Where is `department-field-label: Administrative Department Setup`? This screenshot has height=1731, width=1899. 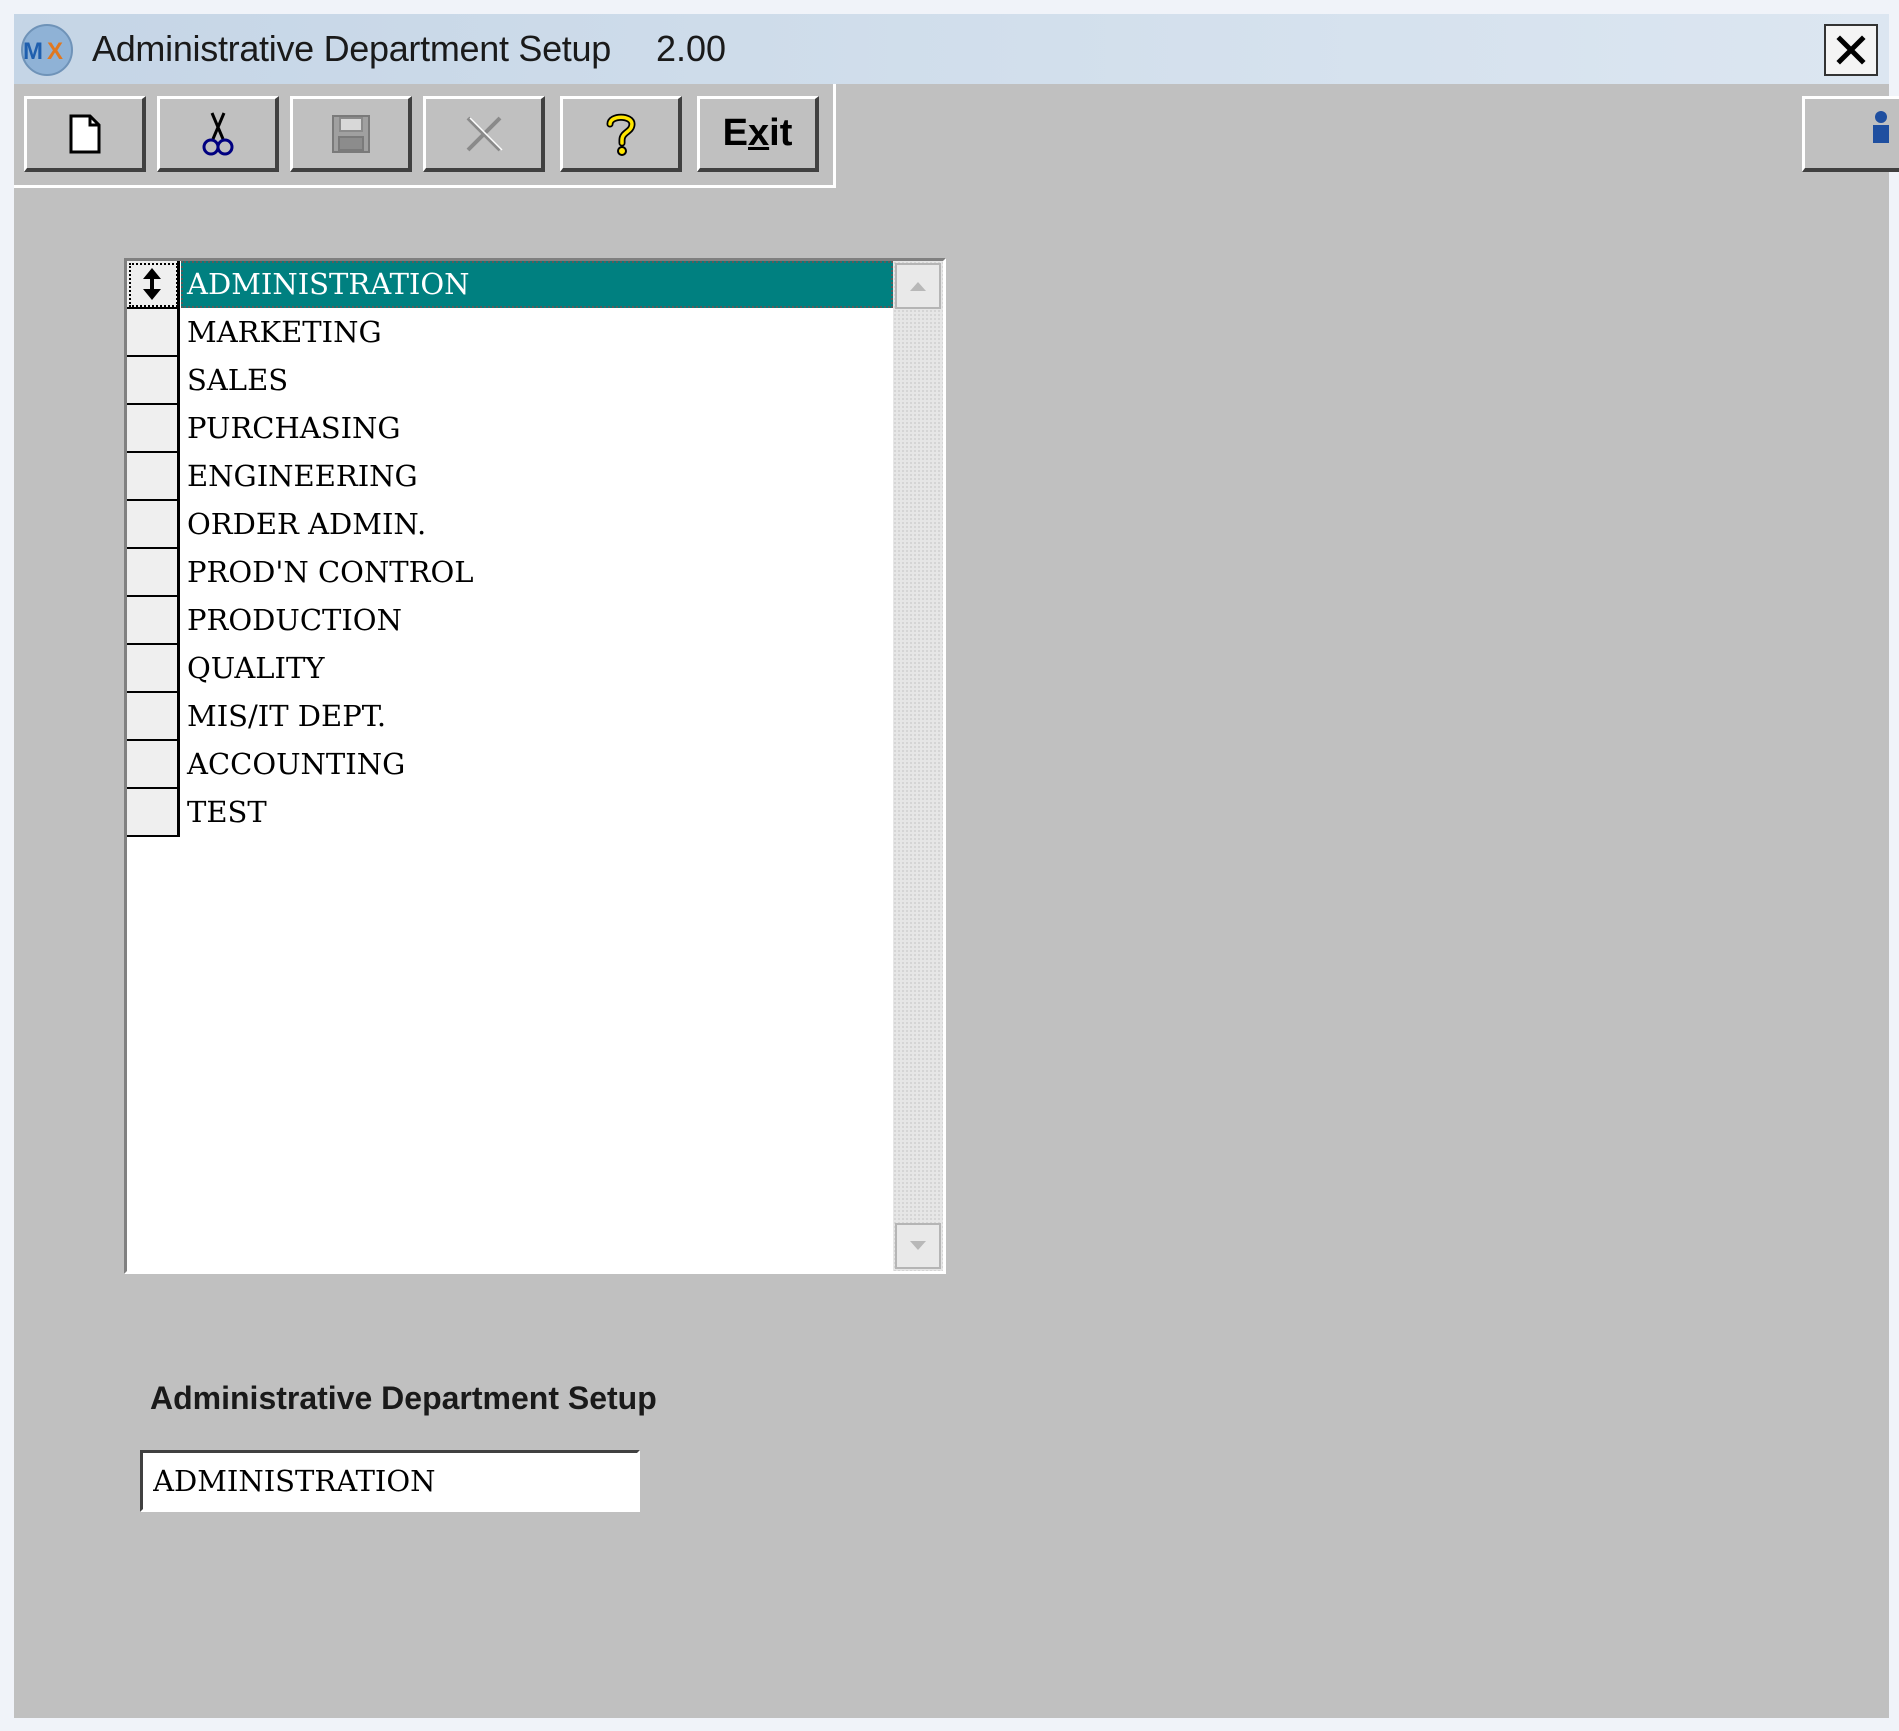
department-field-label: Administrative Department Setup is located at coordinates (403, 1398).